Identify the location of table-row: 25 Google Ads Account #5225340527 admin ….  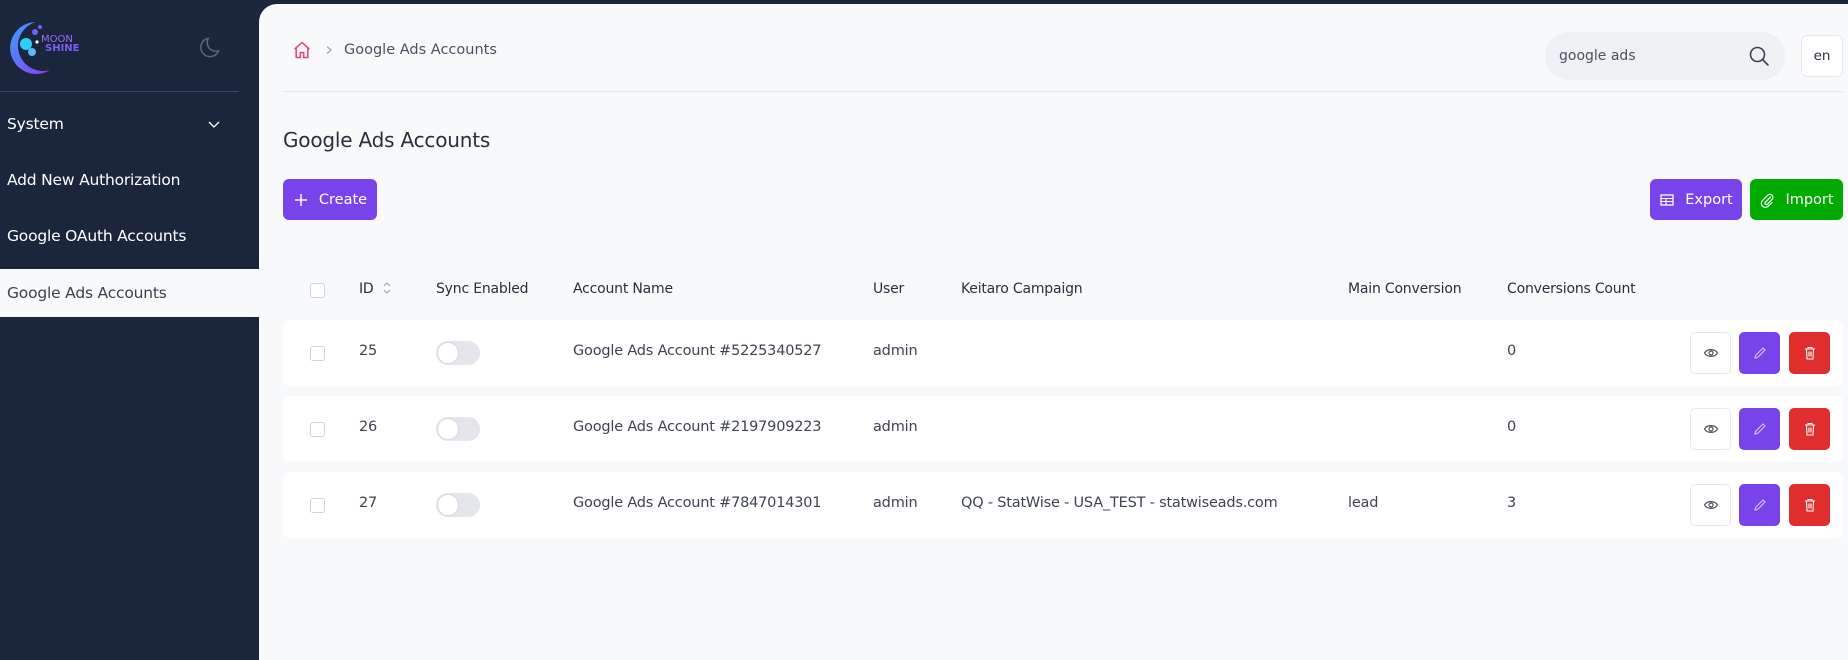
(1063, 353).